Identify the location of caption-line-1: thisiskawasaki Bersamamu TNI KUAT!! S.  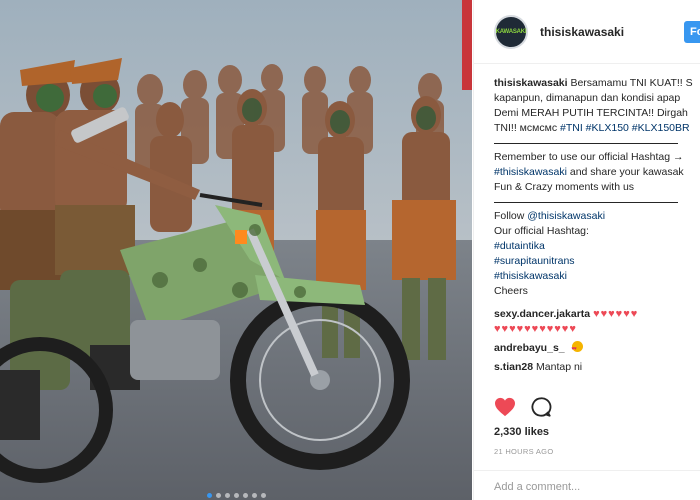
(597, 83).